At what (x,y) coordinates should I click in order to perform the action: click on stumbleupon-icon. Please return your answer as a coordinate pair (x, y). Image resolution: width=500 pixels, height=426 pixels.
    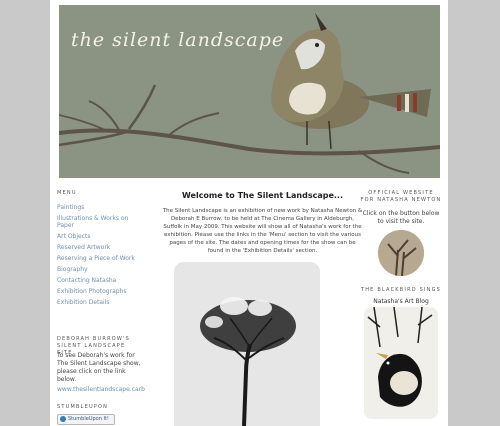
    Looking at the image, I should click on (63, 418).